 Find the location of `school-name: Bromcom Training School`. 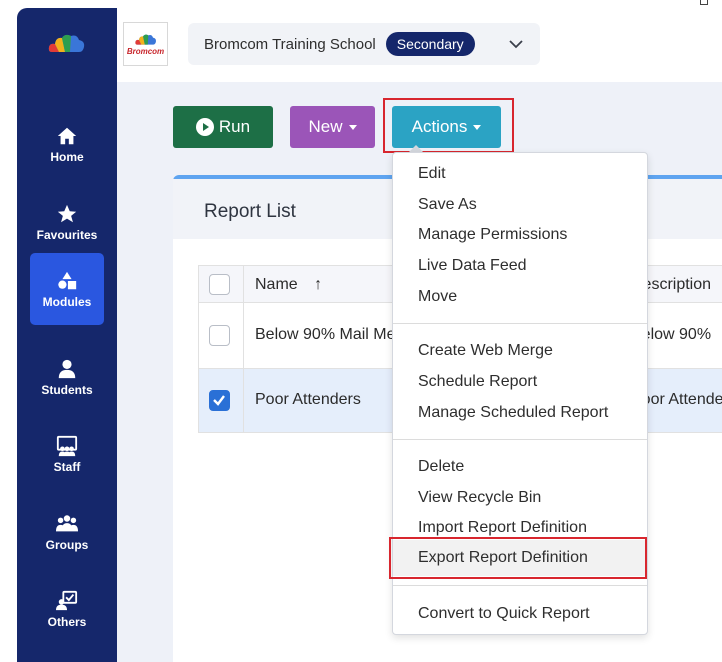

school-name: Bromcom Training School is located at coordinates (290, 44).